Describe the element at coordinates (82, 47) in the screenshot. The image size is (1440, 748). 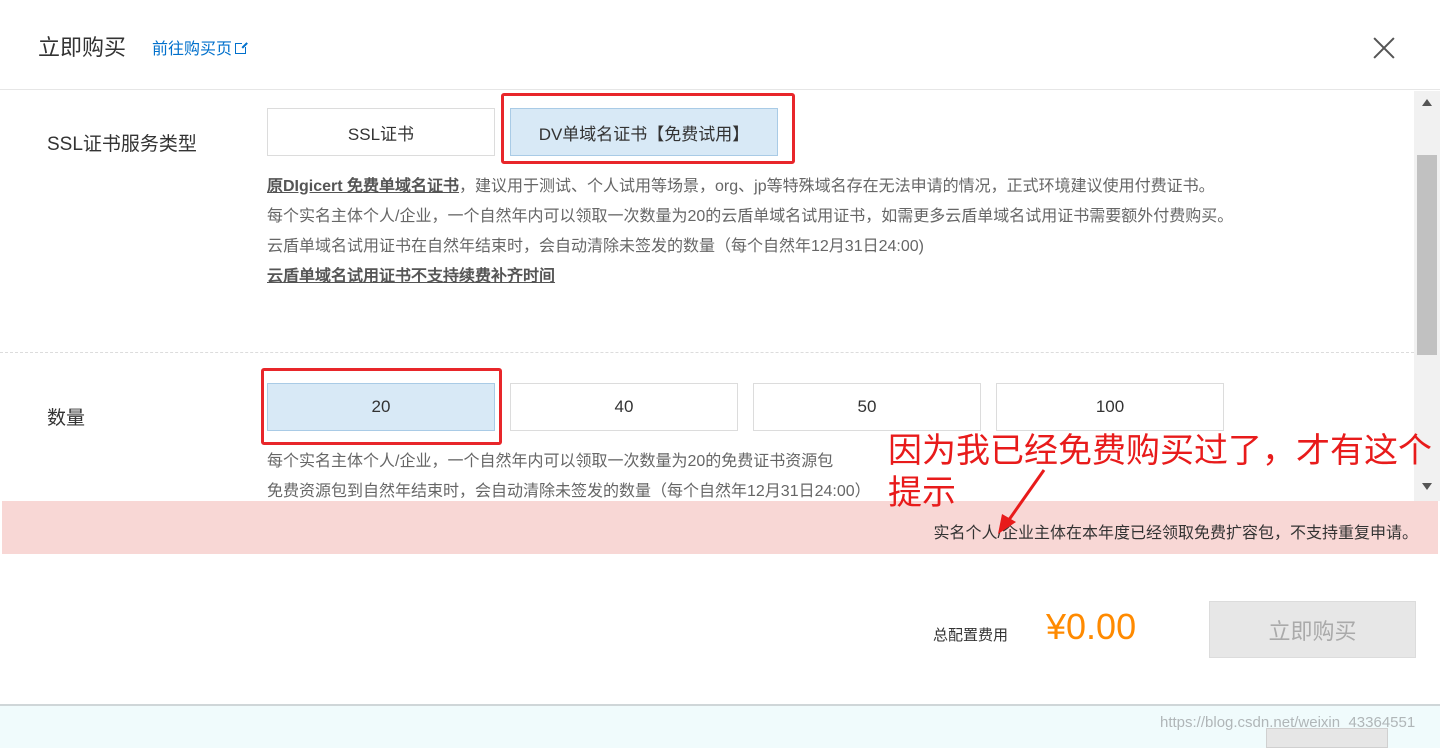
I see `dialog-title: 立即购买` at that location.